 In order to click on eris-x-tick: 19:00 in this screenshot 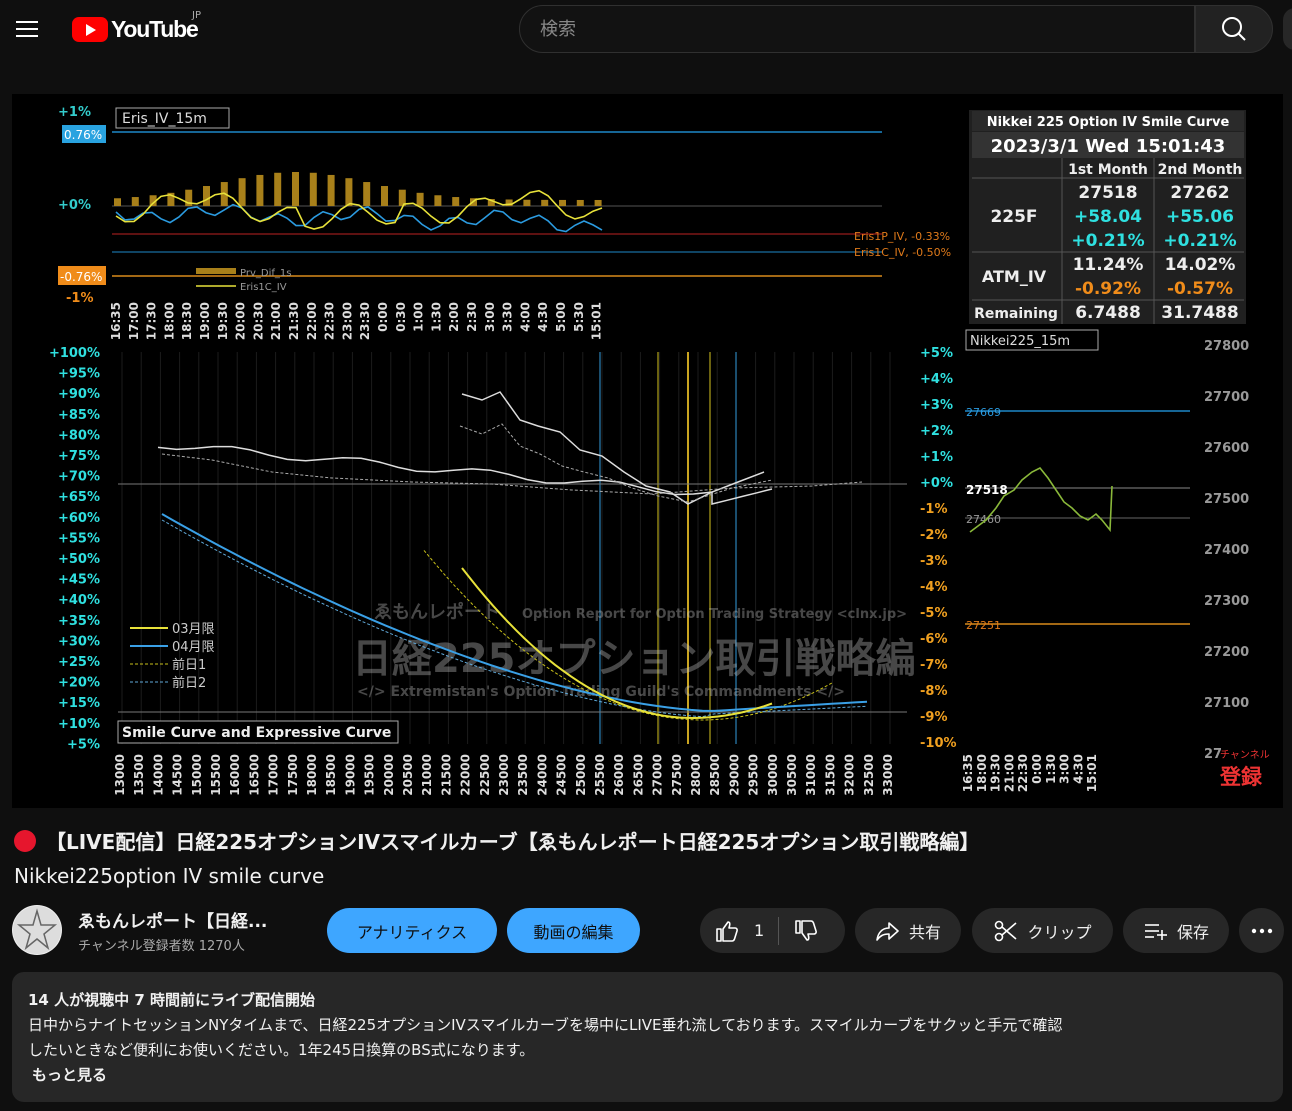, I will do `click(205, 321)`.